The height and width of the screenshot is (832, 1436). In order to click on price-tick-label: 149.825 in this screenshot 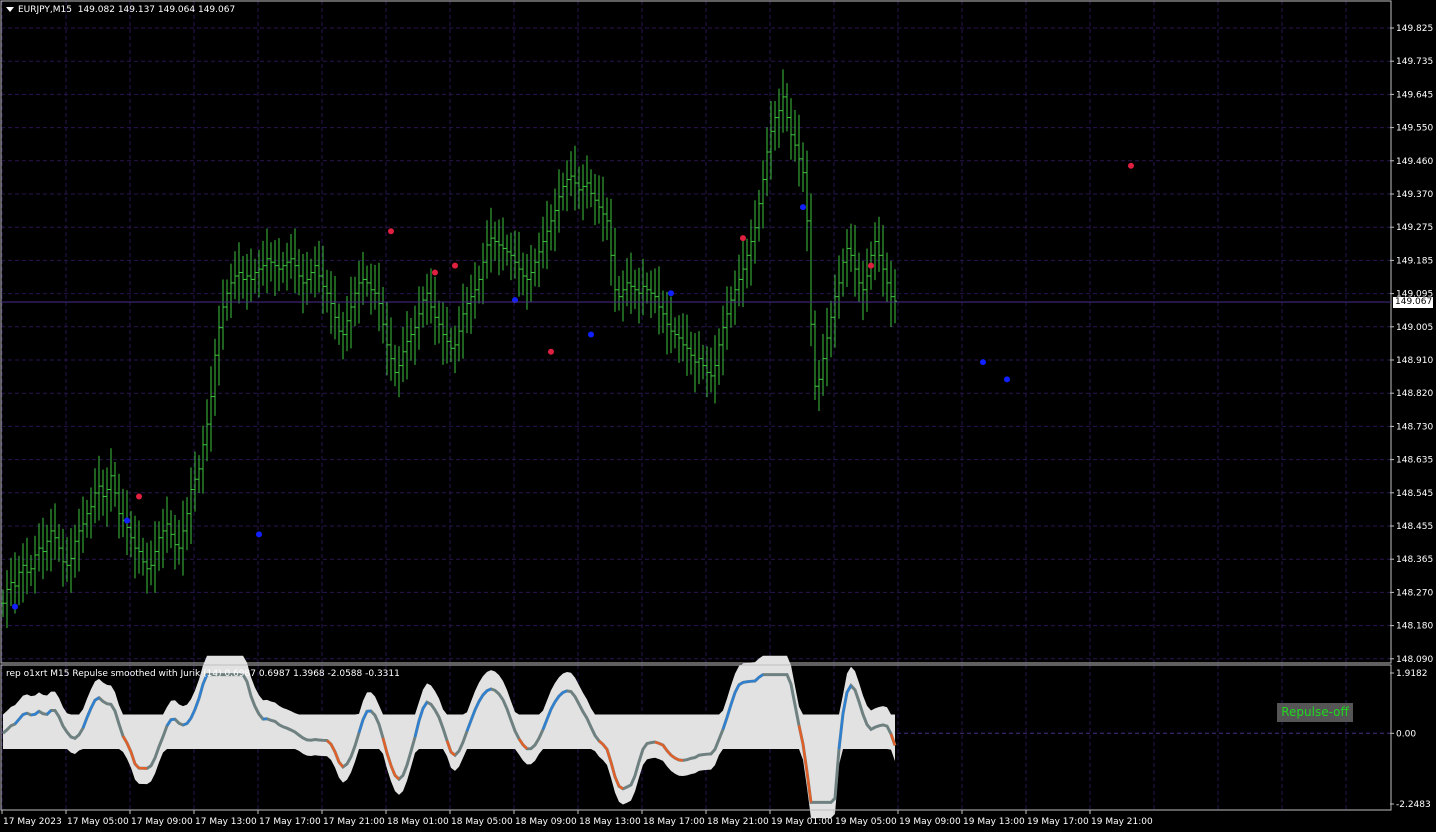, I will do `click(1414, 29)`.